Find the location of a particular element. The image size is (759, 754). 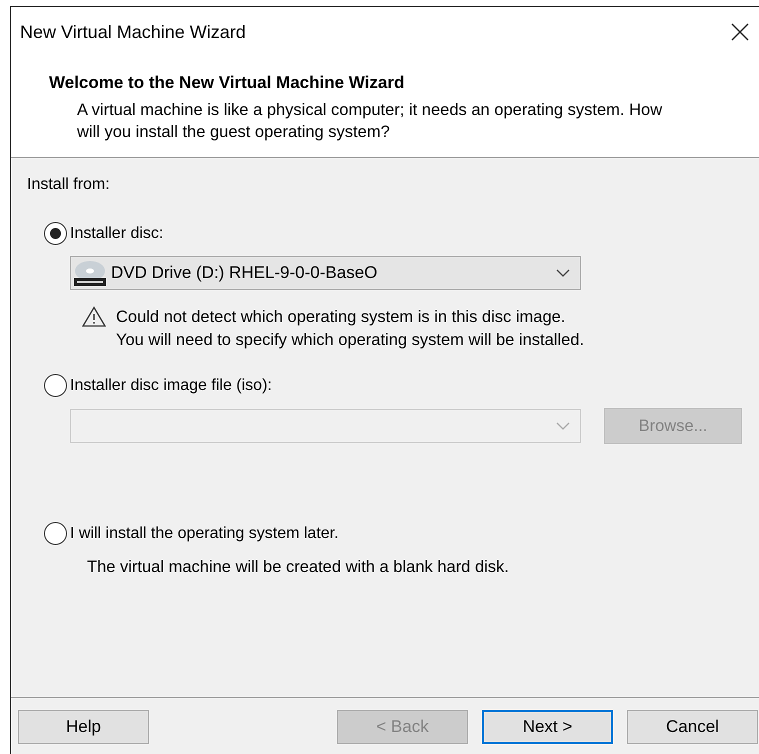

dropdown-value: DVD Drive (D:) RHEL-9-0-0-BaseO is located at coordinates (244, 273).